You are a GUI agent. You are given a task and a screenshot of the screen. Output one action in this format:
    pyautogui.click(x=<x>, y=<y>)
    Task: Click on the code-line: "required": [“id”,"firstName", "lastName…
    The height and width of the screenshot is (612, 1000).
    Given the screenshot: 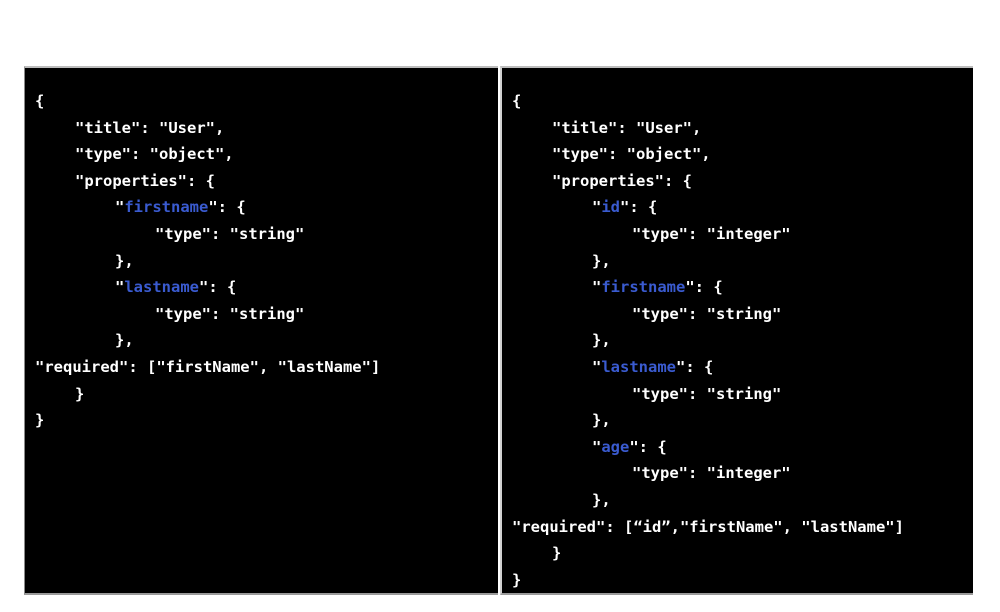 What is the action you would take?
    pyautogui.click(x=708, y=526)
    